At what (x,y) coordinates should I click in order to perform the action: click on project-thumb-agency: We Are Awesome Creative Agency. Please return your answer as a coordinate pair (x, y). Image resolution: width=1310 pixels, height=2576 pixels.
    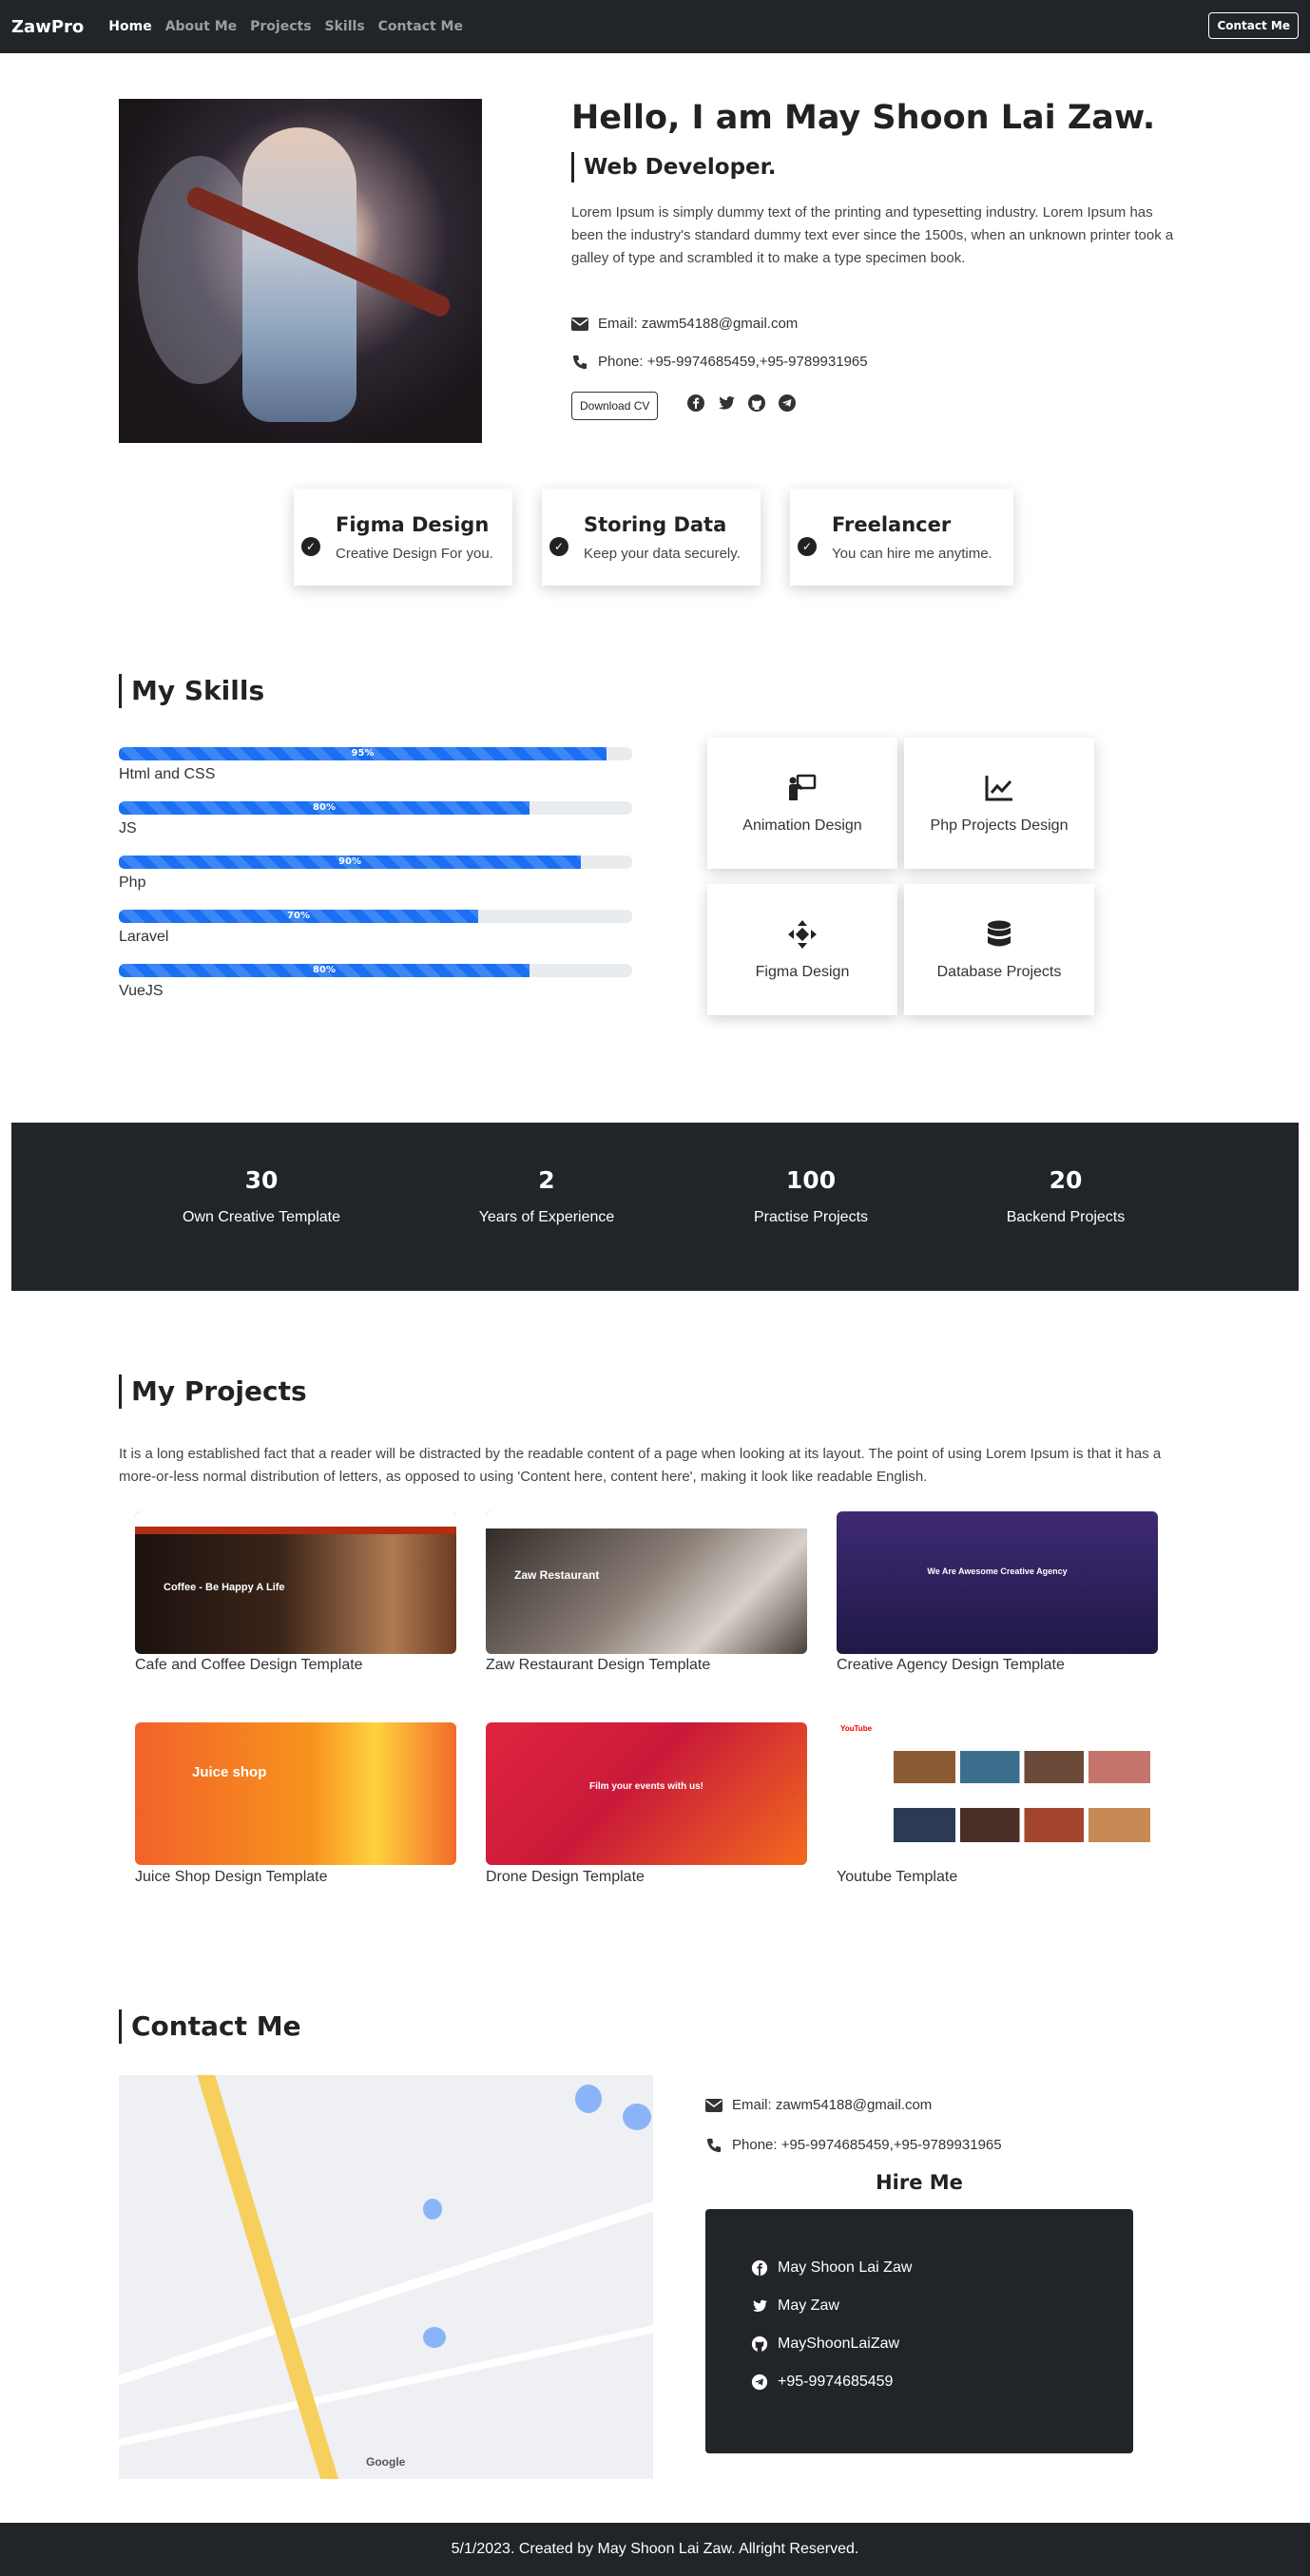
    Looking at the image, I should click on (997, 1582).